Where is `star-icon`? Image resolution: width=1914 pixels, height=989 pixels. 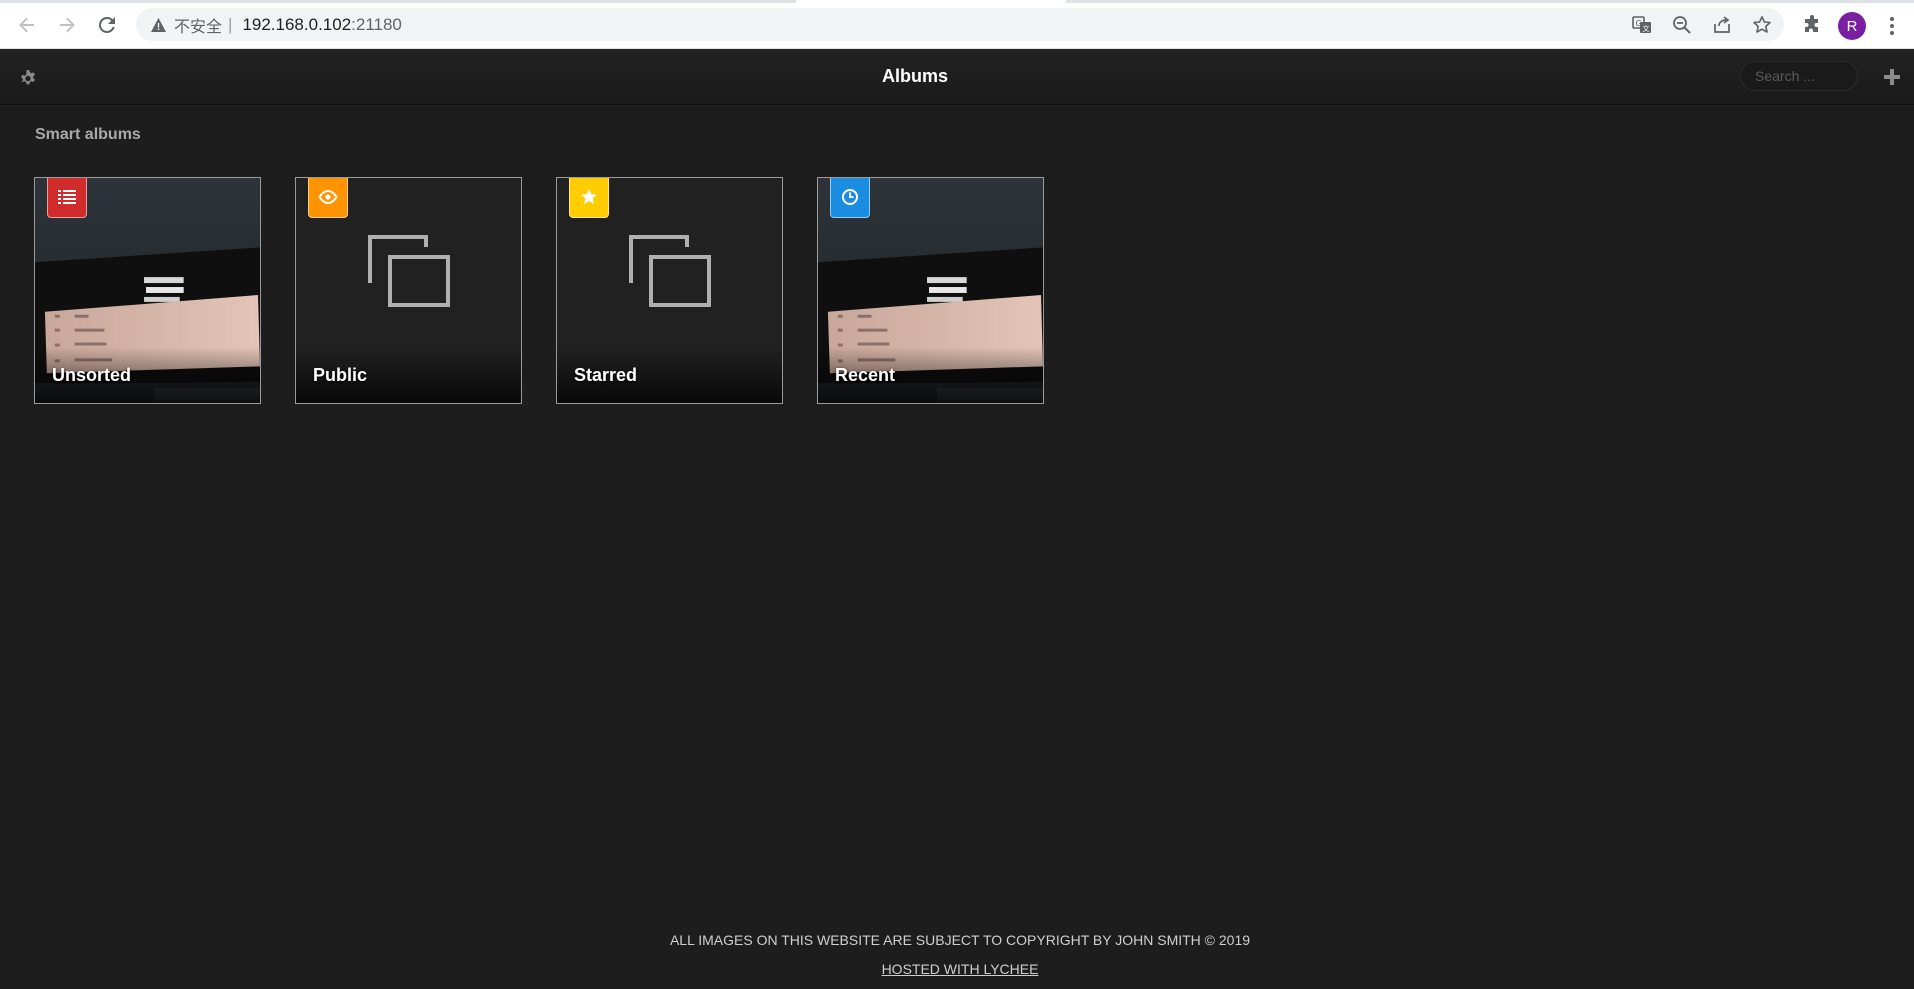 star-icon is located at coordinates (589, 198).